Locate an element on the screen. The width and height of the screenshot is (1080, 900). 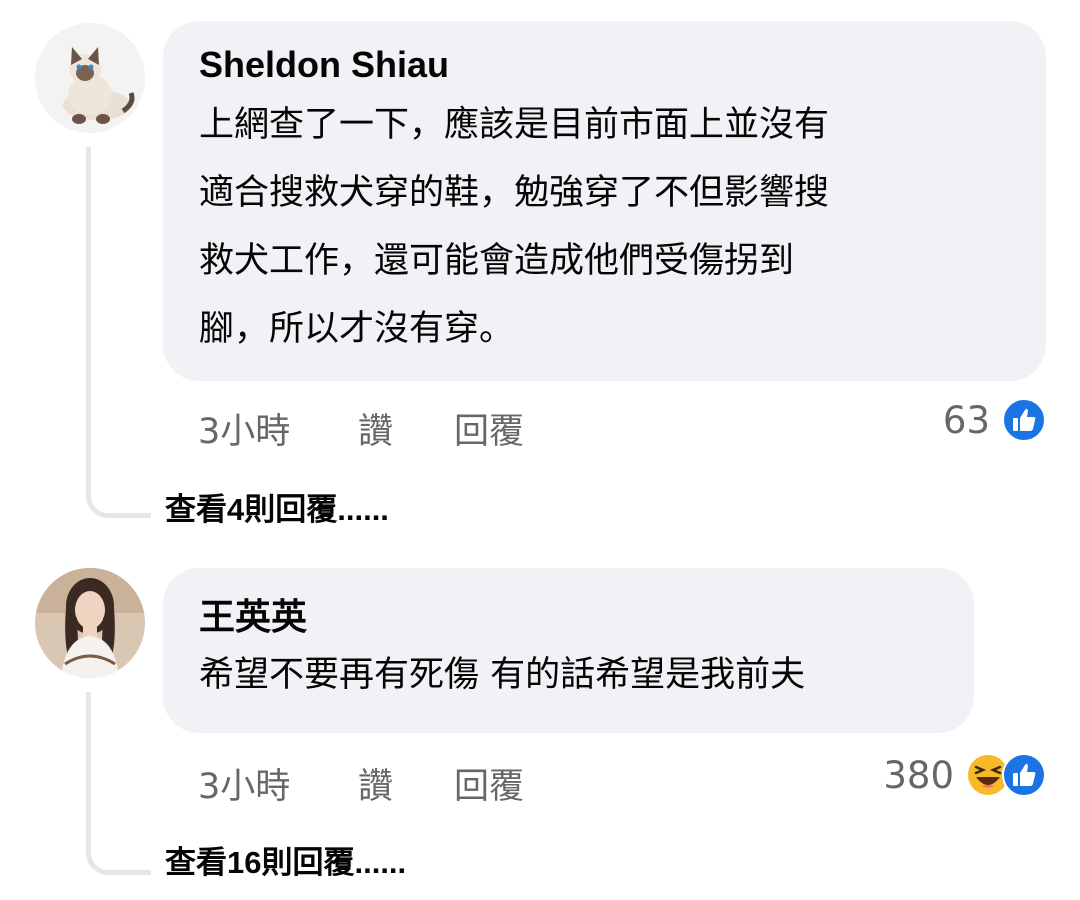
comment-text-line: 適合搜救犬穿的鞋，勉強穿了不但影響搜 is located at coordinates (514, 193).